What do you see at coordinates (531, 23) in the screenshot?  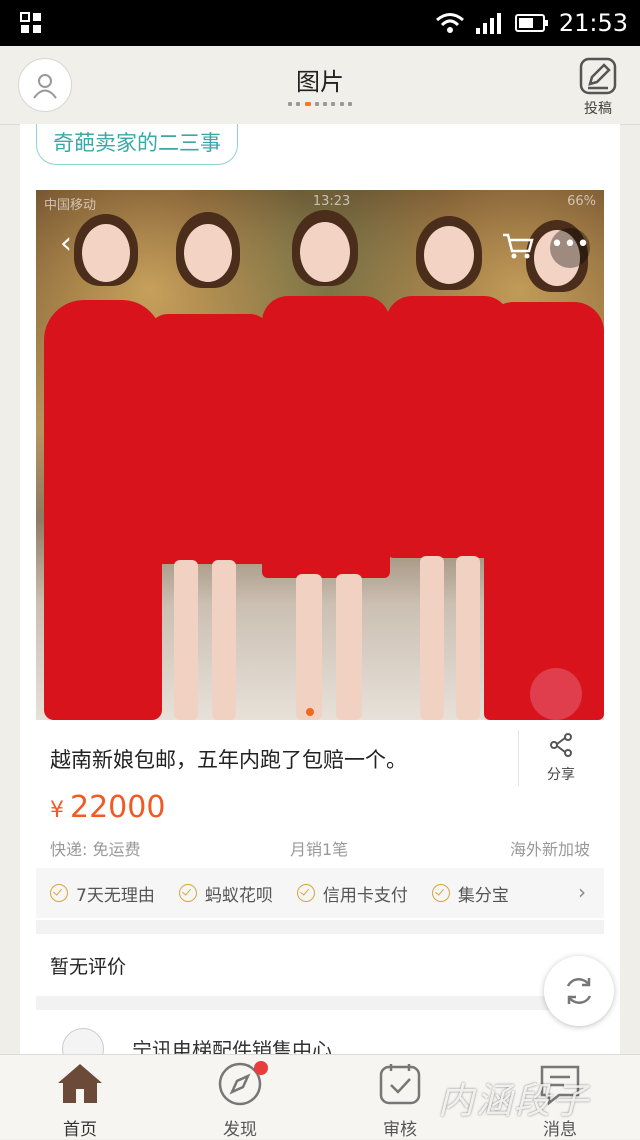 I see `battery-icon` at bounding box center [531, 23].